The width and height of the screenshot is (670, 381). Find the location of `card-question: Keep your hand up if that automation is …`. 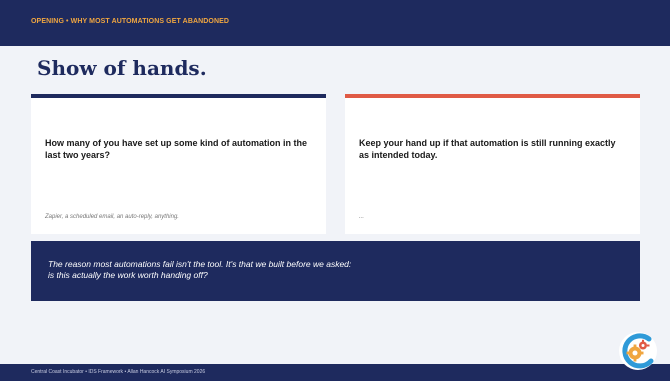

card-question: Keep your hand up if that automation is … is located at coordinates (487, 149).